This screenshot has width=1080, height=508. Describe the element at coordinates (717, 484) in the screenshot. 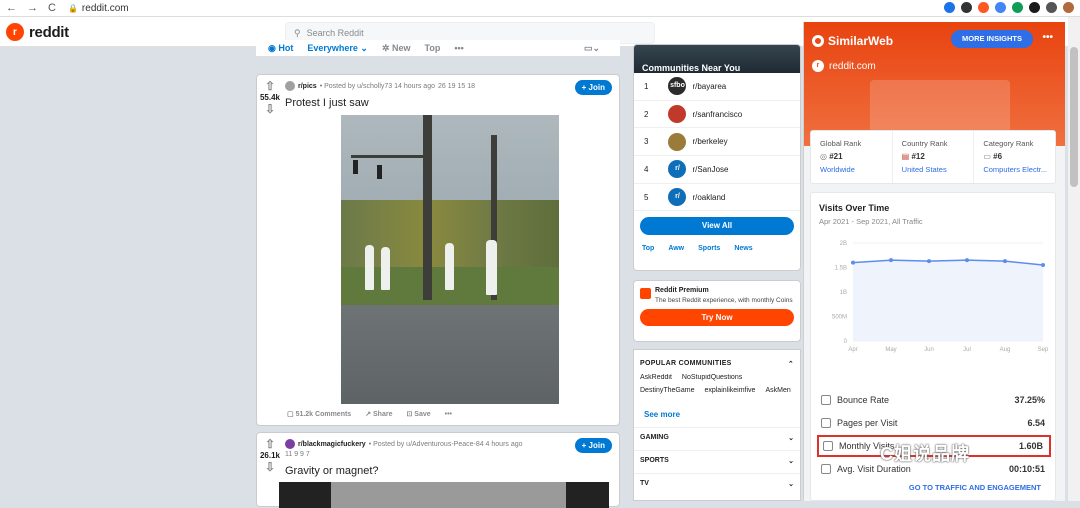

I see `category-row: TV ⌄` at that location.